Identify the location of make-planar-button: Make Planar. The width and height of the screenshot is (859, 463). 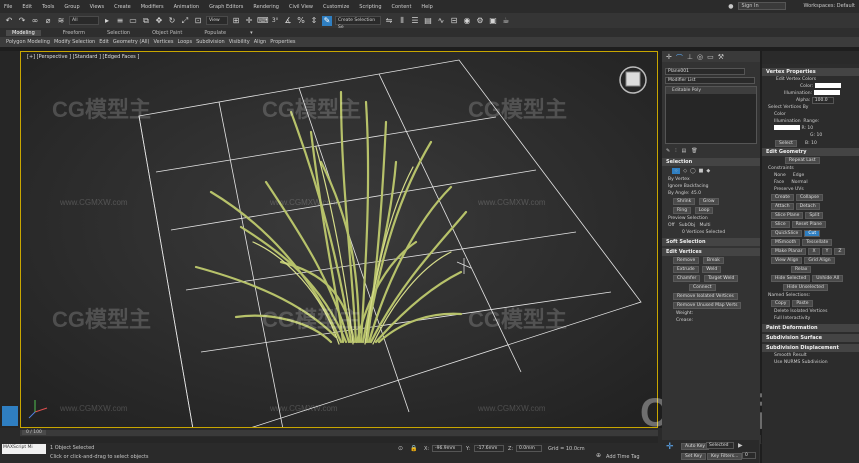
(789, 251).